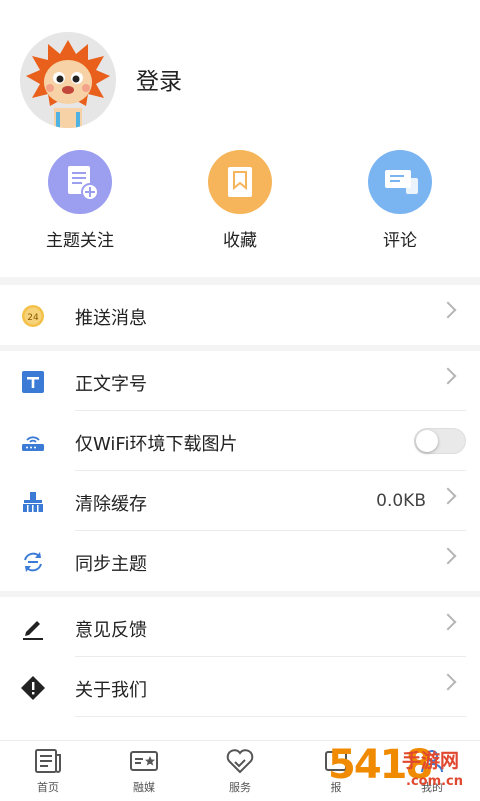  I want to click on tab-media: 融媒, so click(144, 771).